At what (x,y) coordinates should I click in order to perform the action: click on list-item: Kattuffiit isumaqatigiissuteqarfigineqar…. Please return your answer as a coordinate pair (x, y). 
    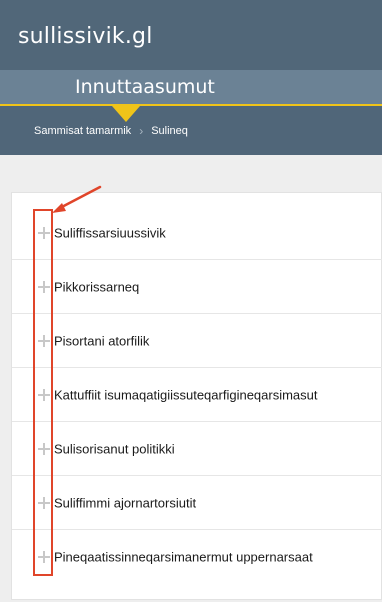
    Looking at the image, I should click on (197, 395).